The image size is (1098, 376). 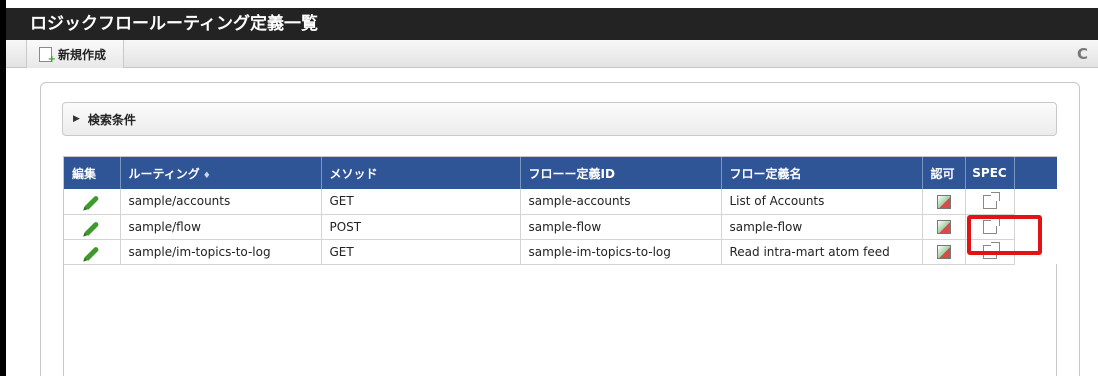 I want to click on header-filler, so click(x=1035, y=173).